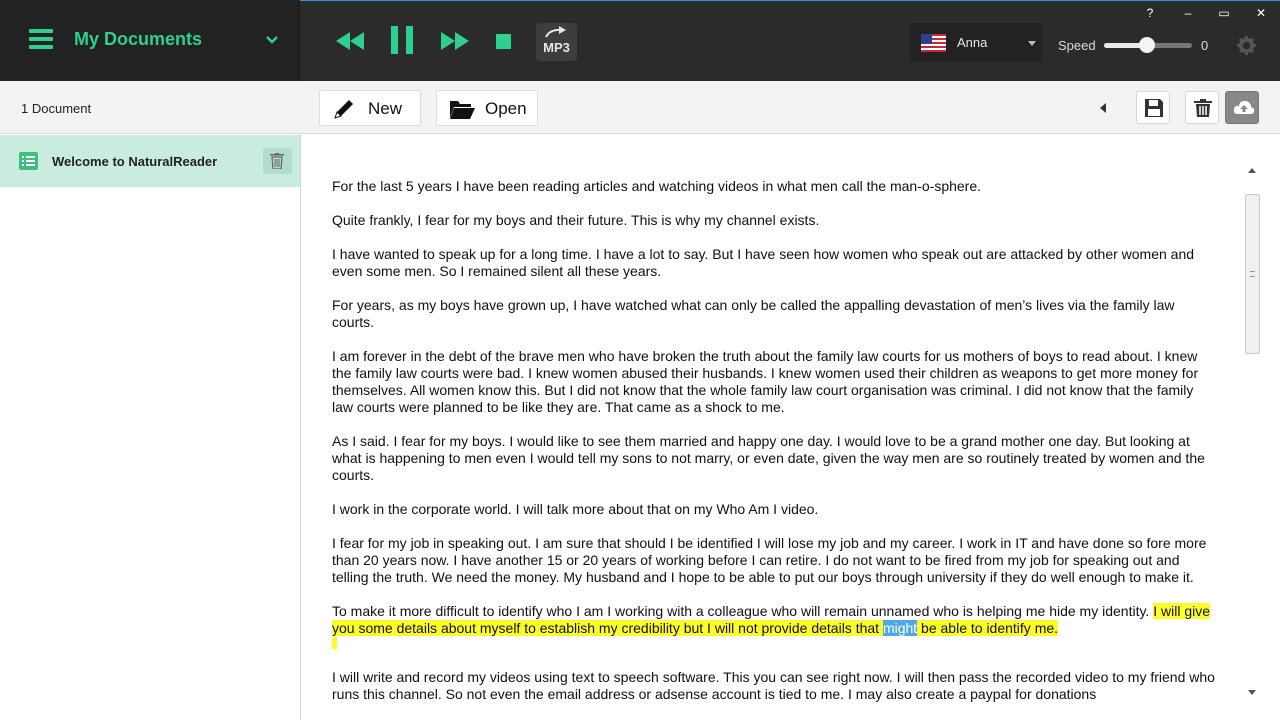 Image resolution: width=1280 pixels, height=720 pixels. I want to click on open-document-button: Open, so click(487, 108).